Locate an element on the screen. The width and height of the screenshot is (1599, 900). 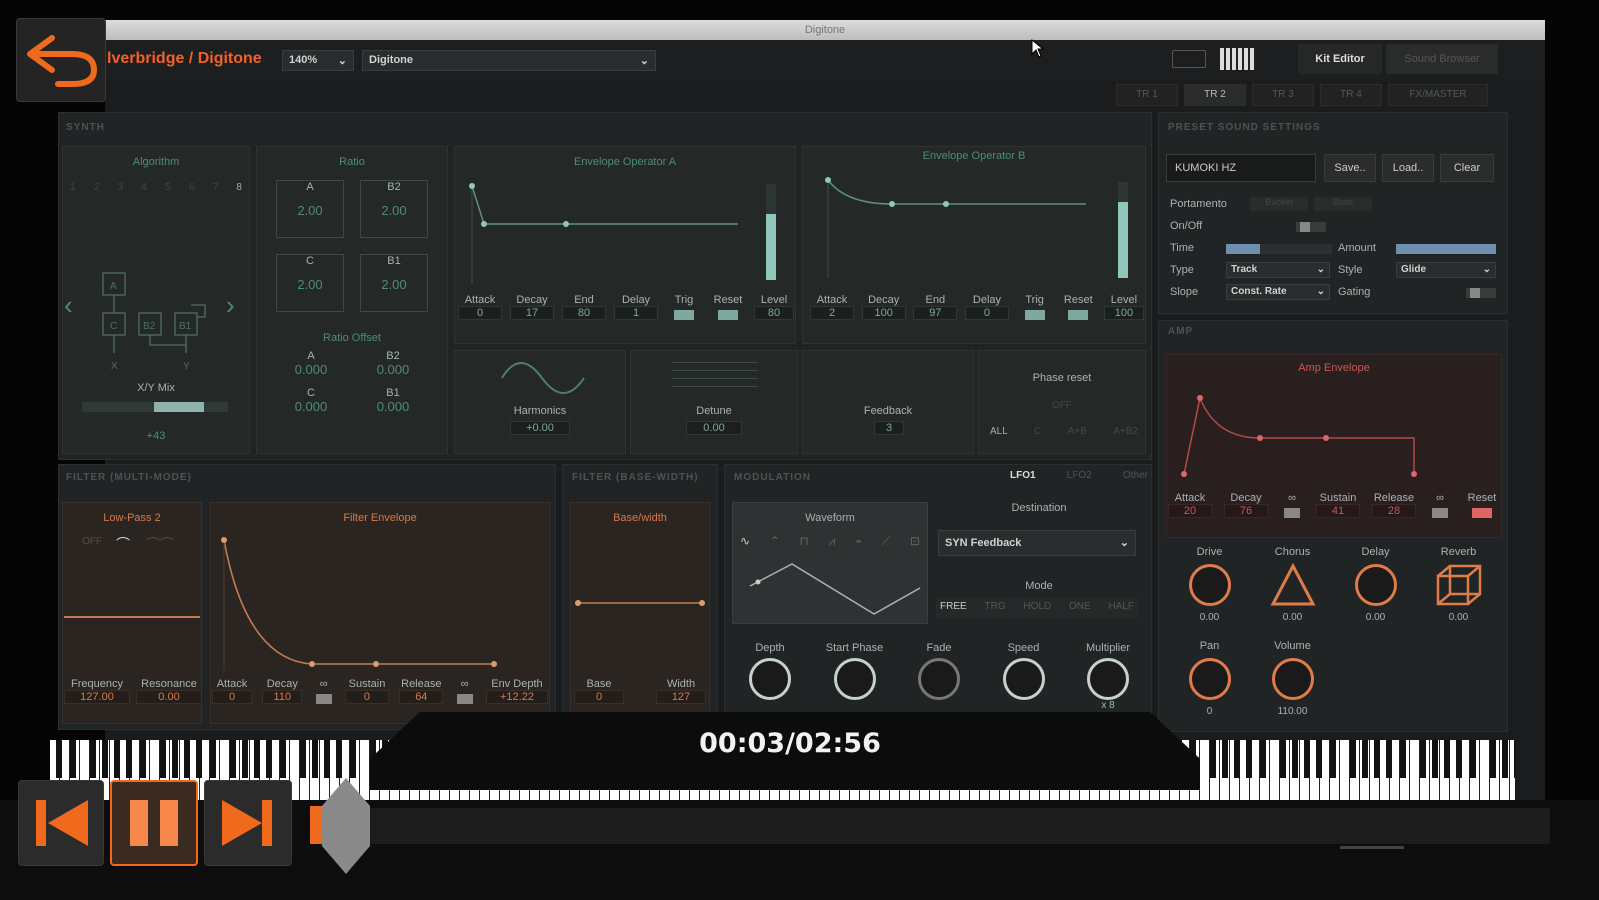
breadcrumb: lverbridge / Digitone is located at coordinates (184, 59).